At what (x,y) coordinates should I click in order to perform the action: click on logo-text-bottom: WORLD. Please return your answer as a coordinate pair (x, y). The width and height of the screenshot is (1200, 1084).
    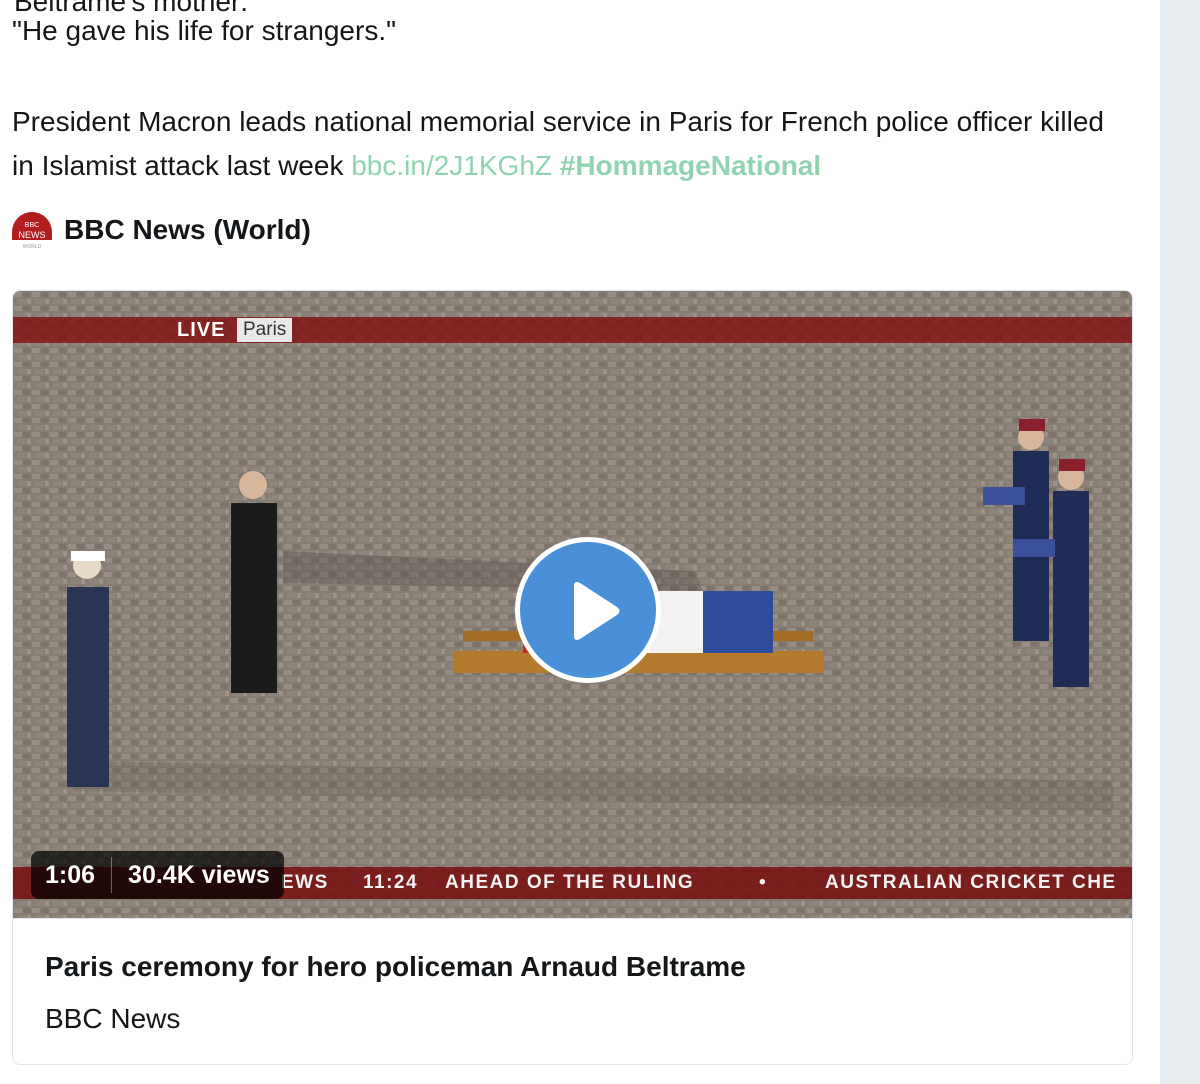
    Looking at the image, I should click on (32, 247).